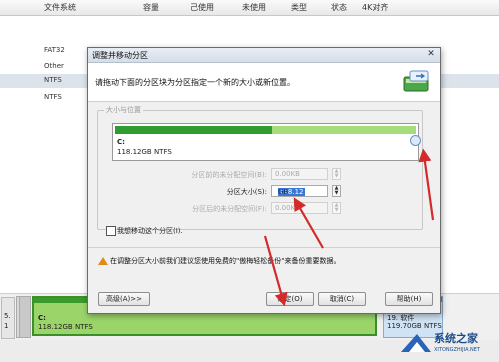 This screenshot has width=499, height=362. What do you see at coordinates (290, 299) in the screenshot?
I see `ok-button: 确定(O)` at bounding box center [290, 299].